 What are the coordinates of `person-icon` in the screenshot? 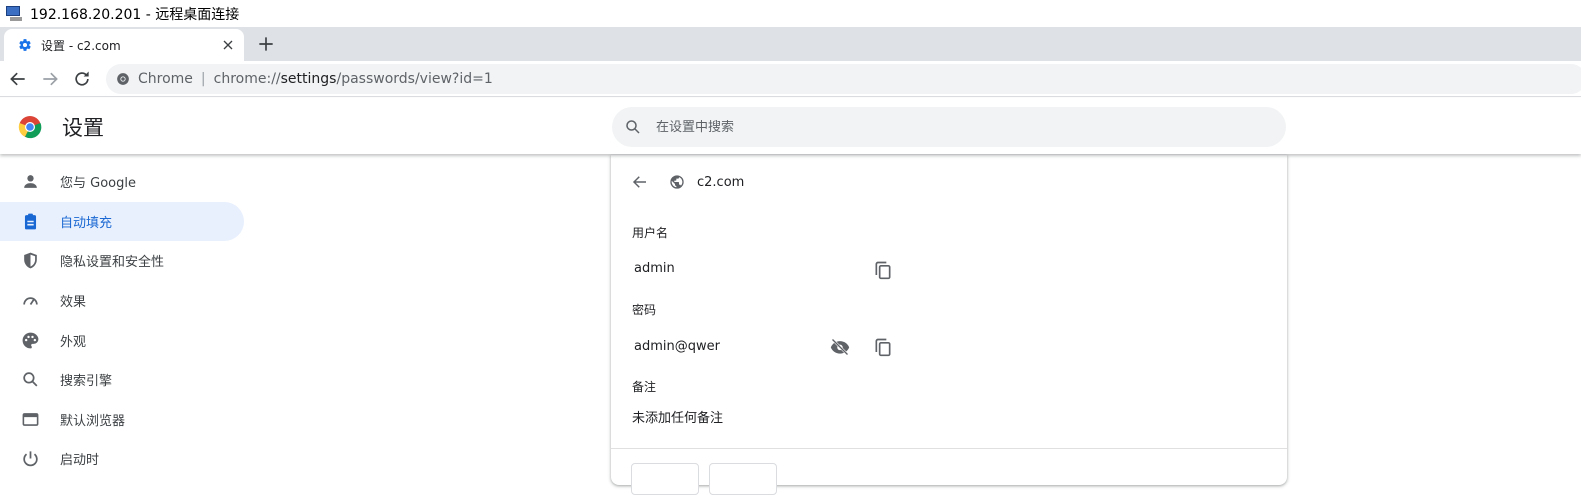 It's located at (30, 182).